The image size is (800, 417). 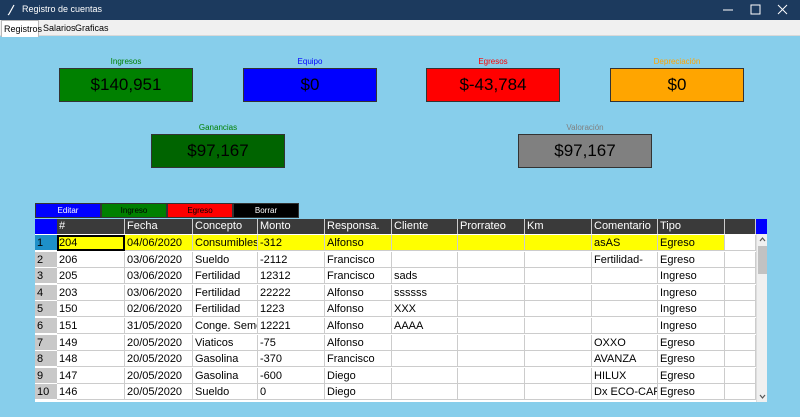 What do you see at coordinates (625, 375) in the screenshot?
I see `table-cell: HILUX` at bounding box center [625, 375].